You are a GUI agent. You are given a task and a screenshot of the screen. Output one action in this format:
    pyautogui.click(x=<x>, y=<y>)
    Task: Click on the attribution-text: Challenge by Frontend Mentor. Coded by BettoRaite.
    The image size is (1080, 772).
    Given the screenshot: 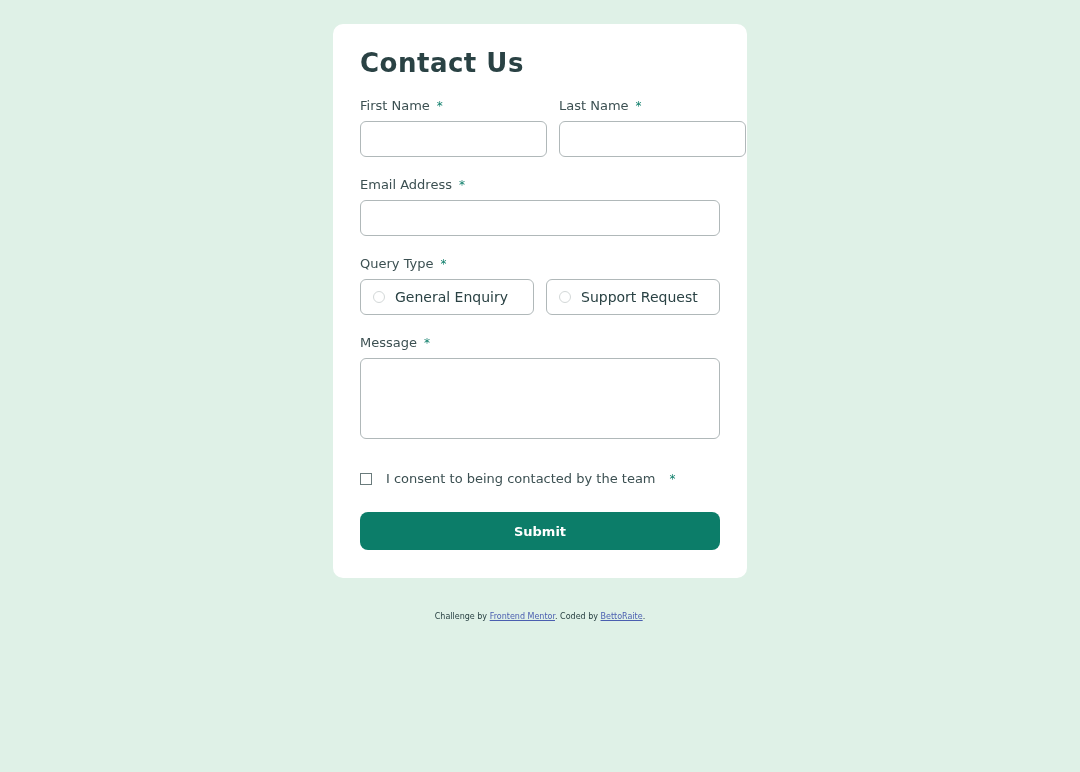 What is the action you would take?
    pyautogui.click(x=540, y=616)
    